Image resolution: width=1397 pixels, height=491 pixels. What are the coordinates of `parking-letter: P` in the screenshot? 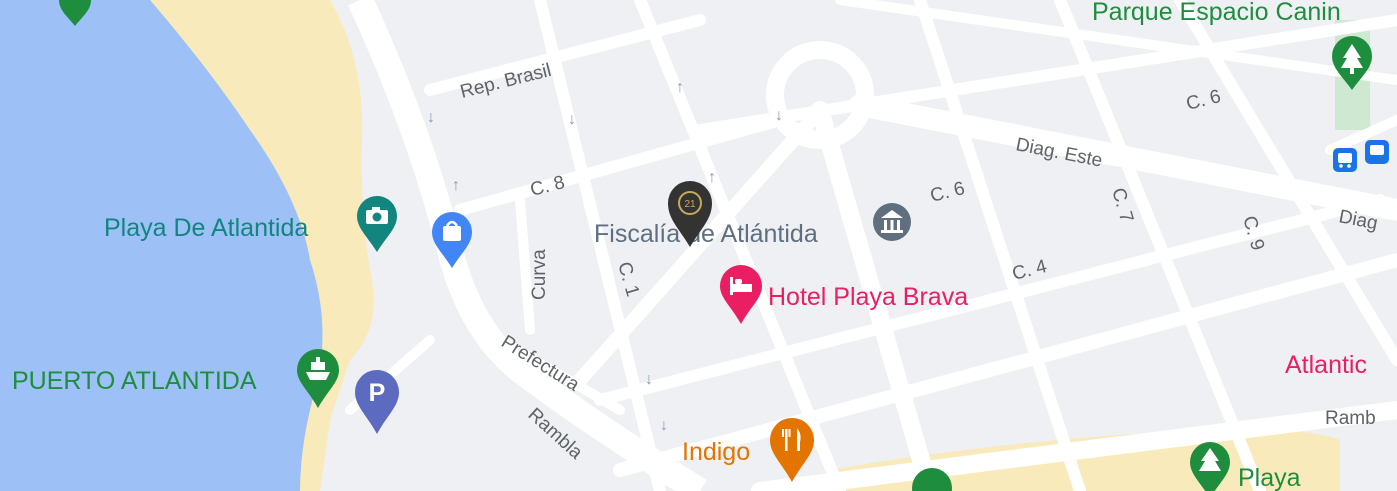 It's located at (377, 393).